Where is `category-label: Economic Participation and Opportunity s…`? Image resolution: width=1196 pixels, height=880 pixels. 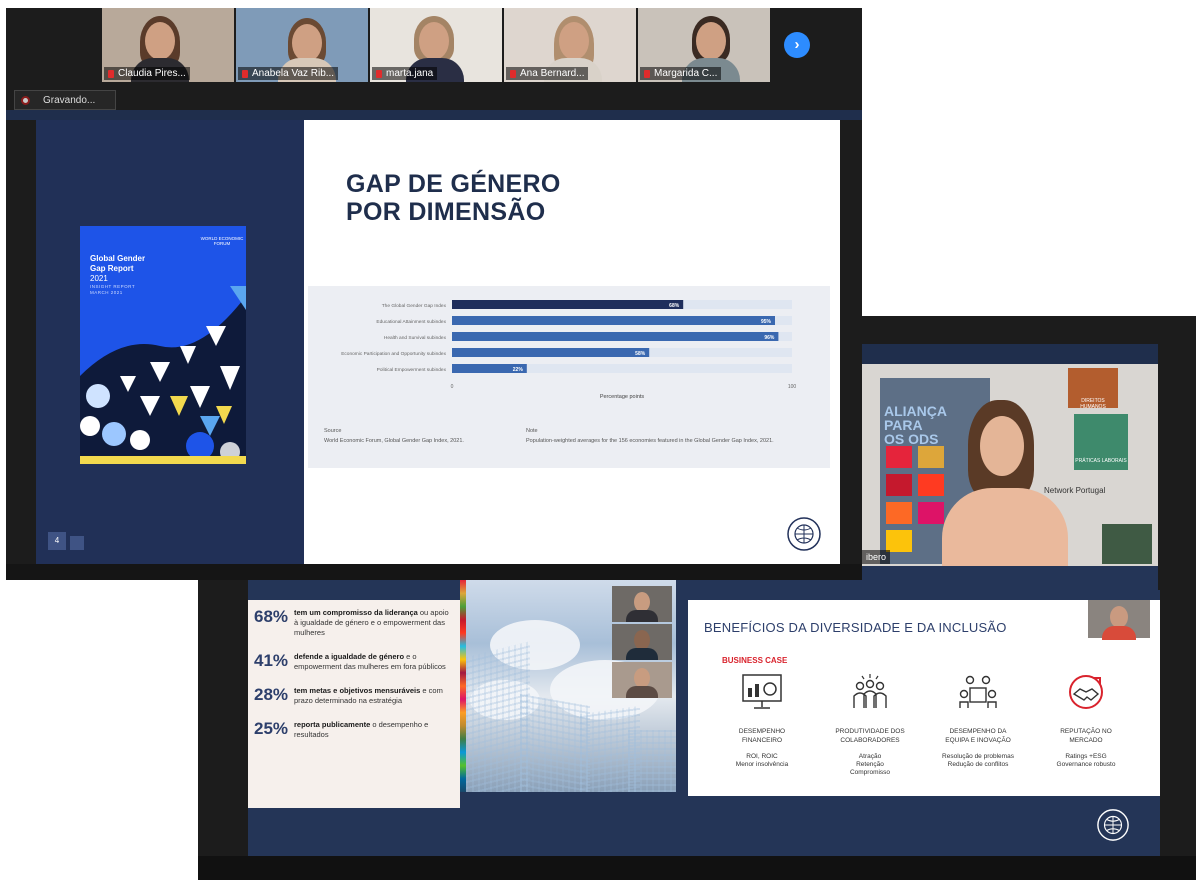
category-label: Economic Participation and Opportunity s… is located at coordinates (393, 354).